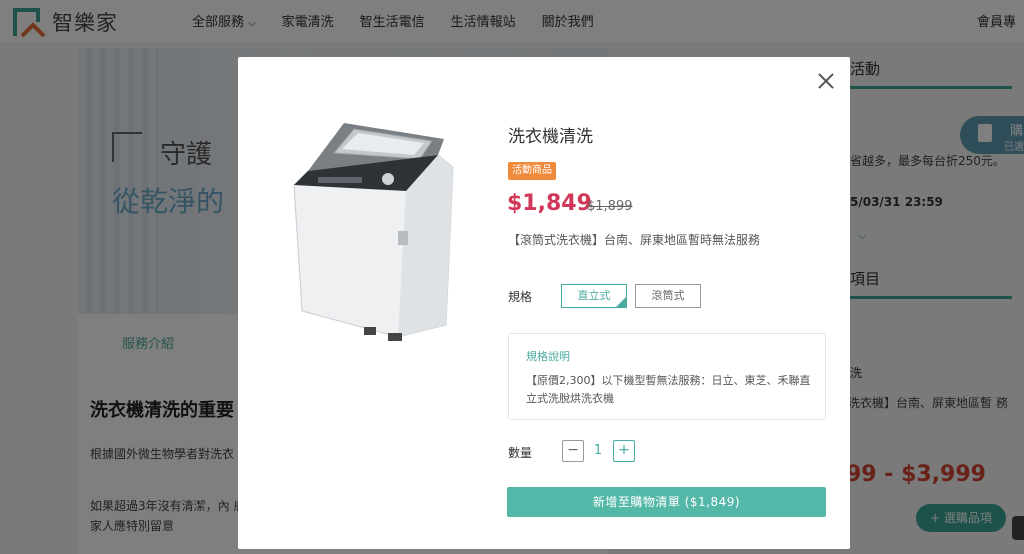 Image resolution: width=1024 pixels, height=554 pixels. I want to click on add-to-cart-button: 新增至購物清單 ($1,849), so click(666, 502).